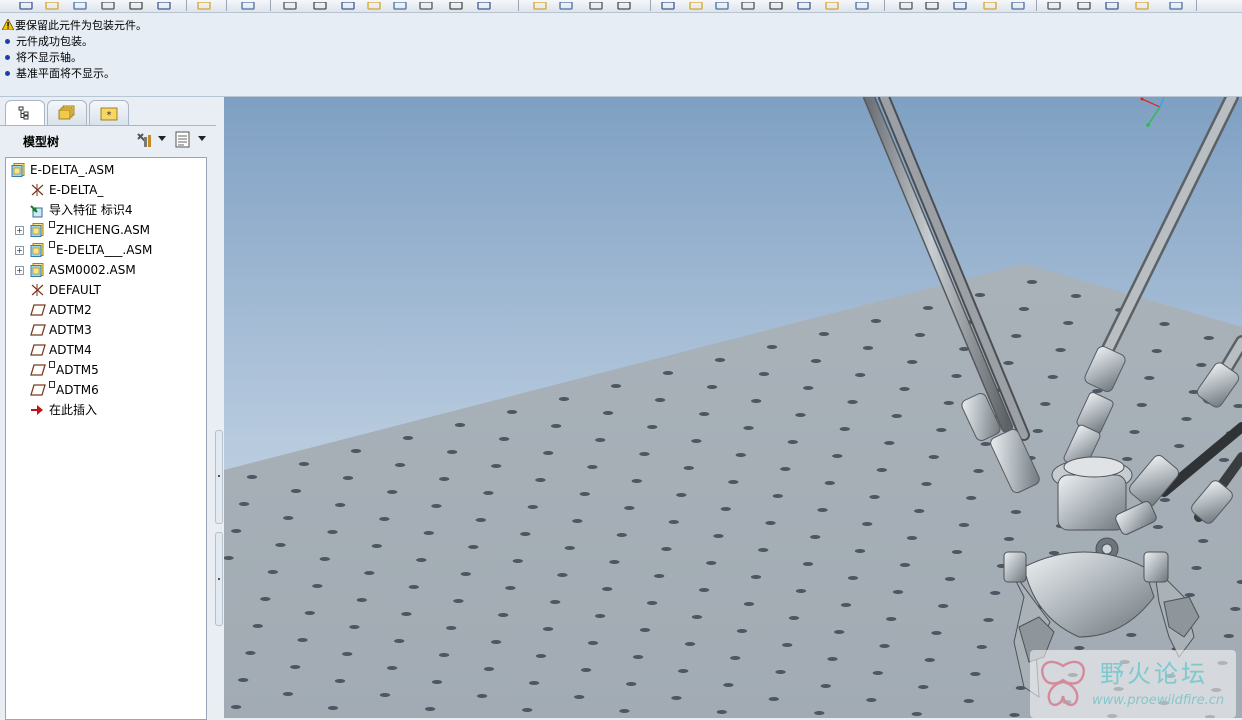 This screenshot has height=720, width=1242. Describe the element at coordinates (106, 170) in the screenshot. I see `tree-item: E-DELTA_.ASM` at that location.